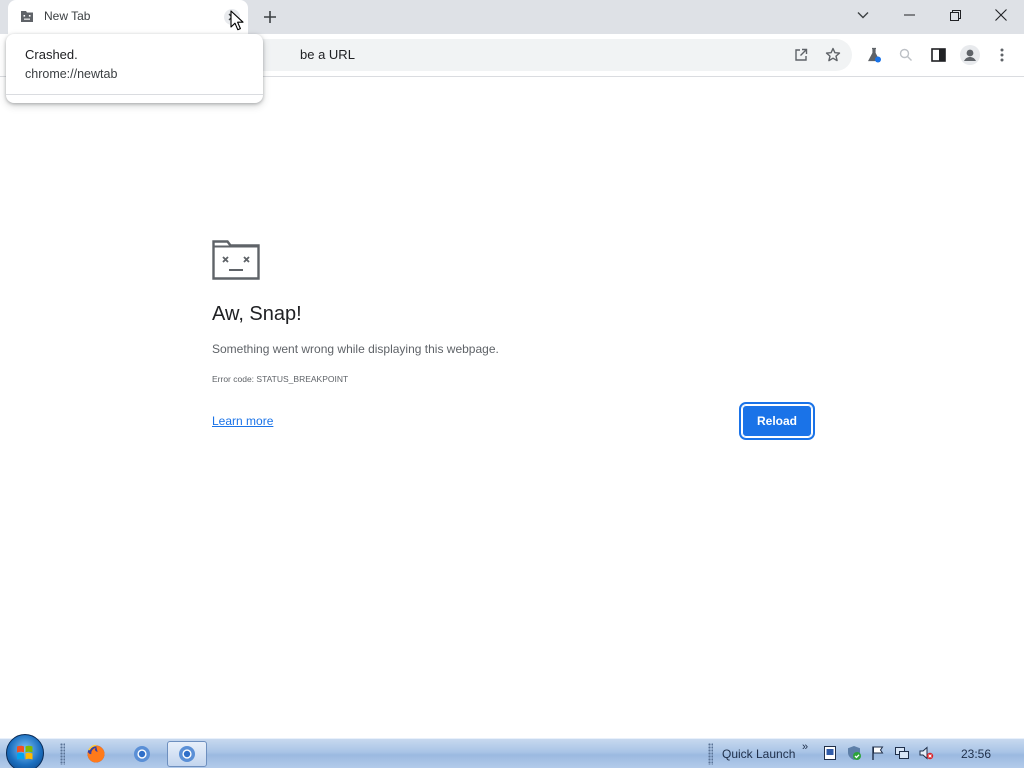 This screenshot has width=1024, height=768. What do you see at coordinates (878, 753) in the screenshot?
I see `action-center-flag-icon` at bounding box center [878, 753].